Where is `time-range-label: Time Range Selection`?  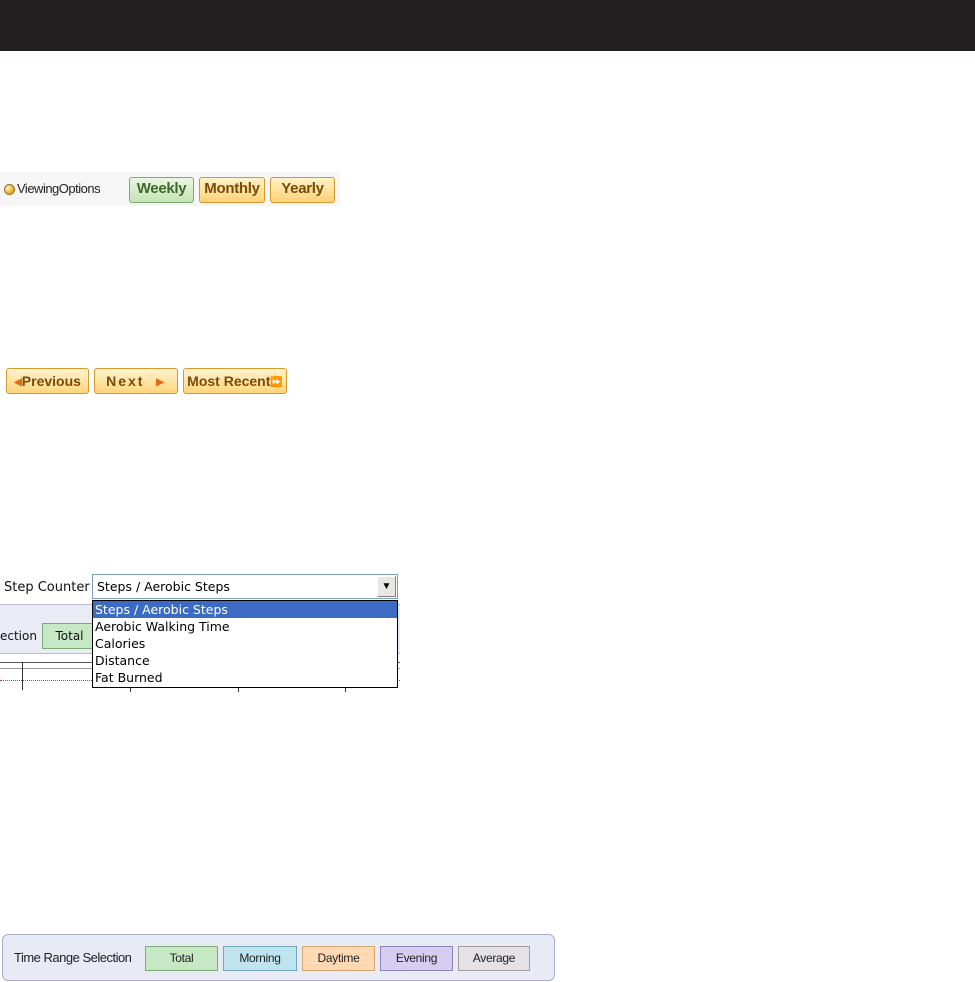 time-range-label: Time Range Selection is located at coordinates (73, 957).